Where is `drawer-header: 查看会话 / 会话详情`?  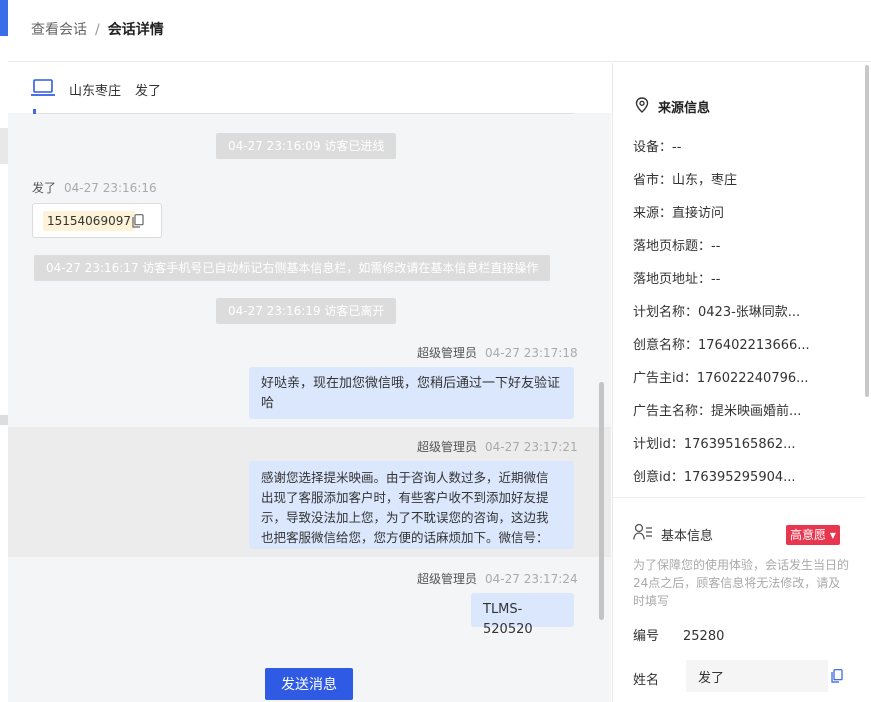 drawer-header: 查看会话 / 会话详情 is located at coordinates (439, 31).